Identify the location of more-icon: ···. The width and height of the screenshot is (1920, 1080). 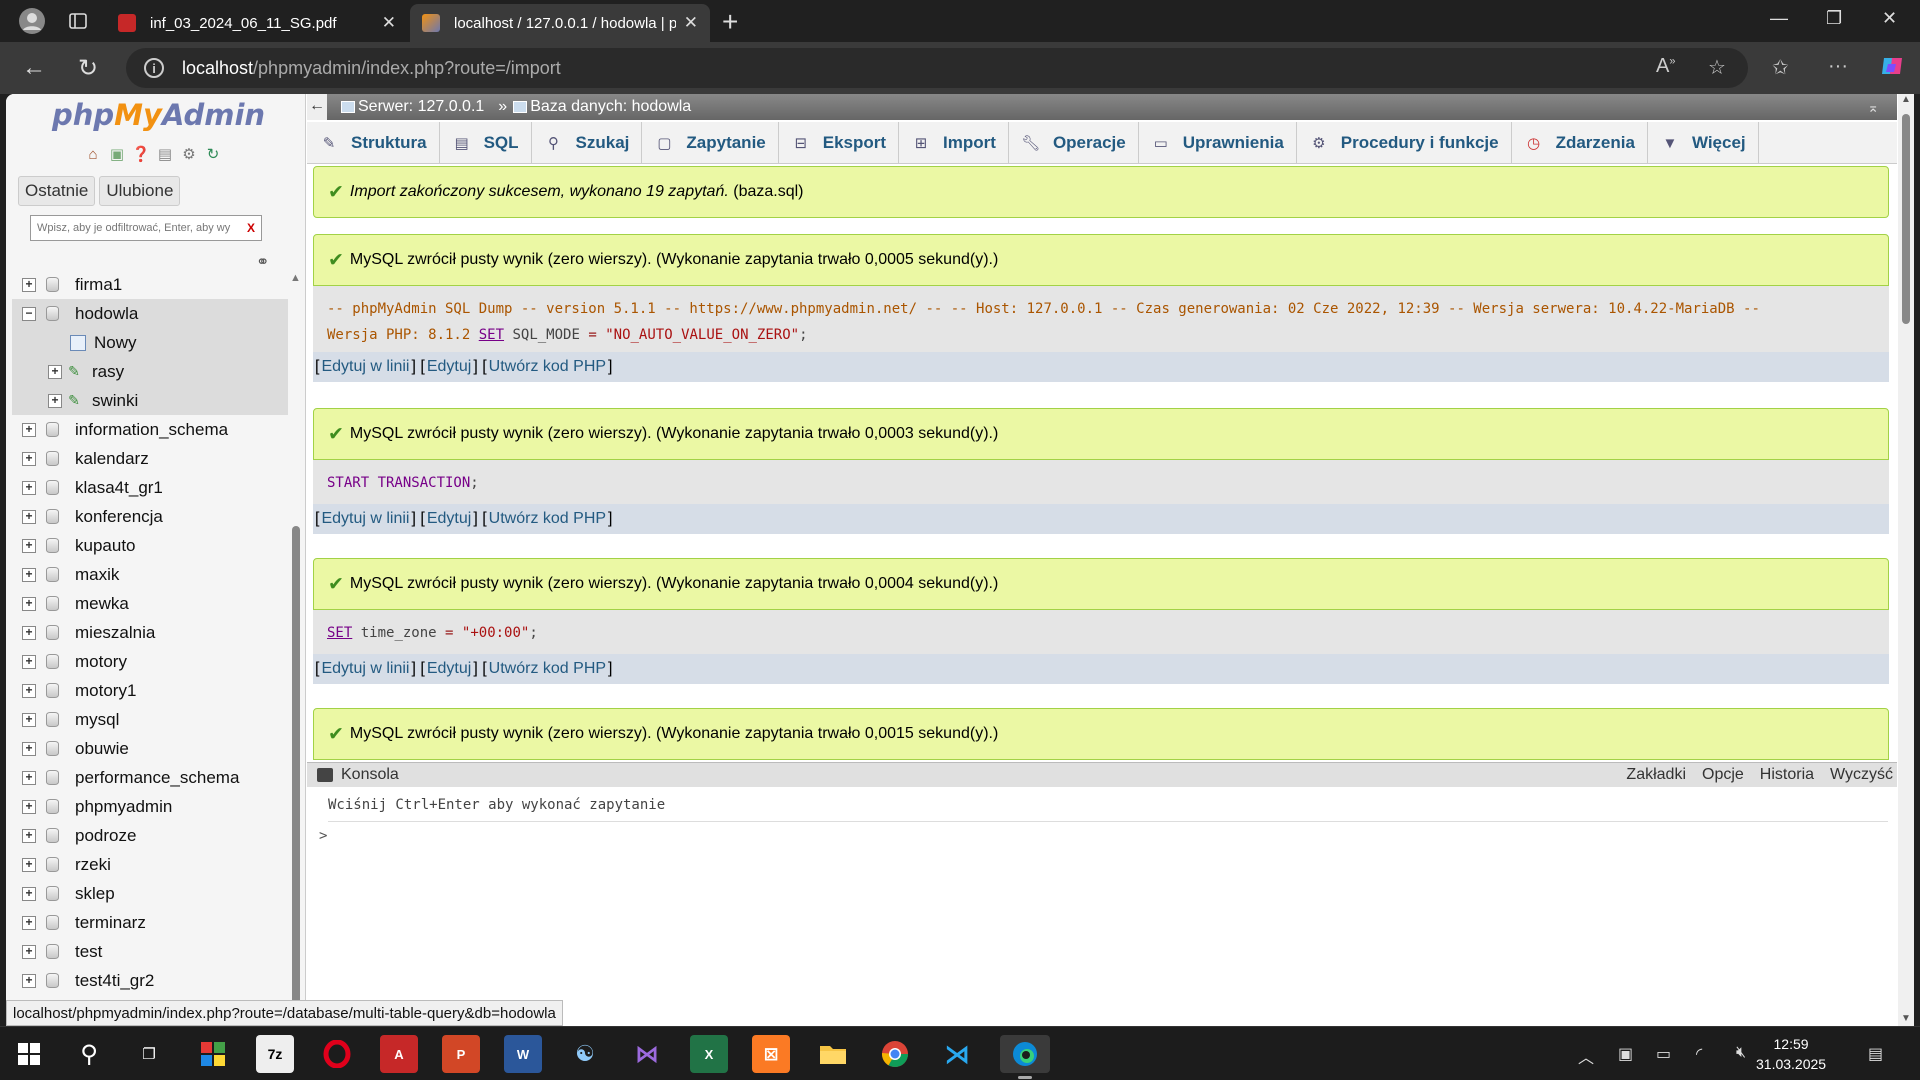
(1838, 66).